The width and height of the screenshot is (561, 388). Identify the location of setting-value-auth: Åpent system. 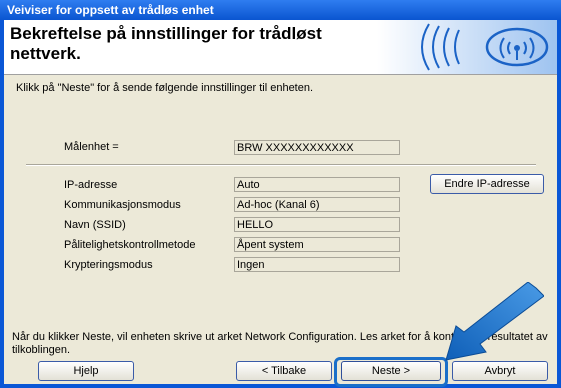
(317, 244).